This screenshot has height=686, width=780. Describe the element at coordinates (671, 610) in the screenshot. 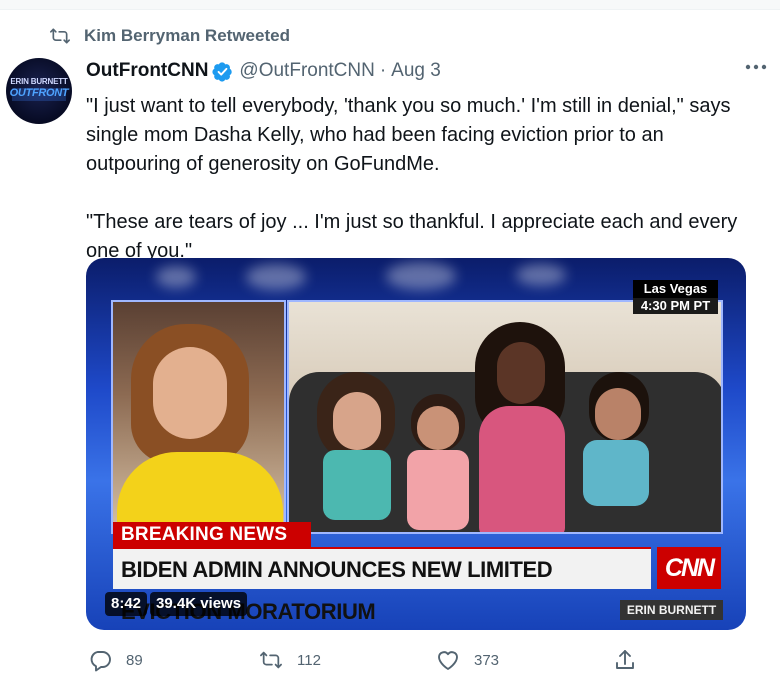

I see `anchor-name-tag: ERIN BURNETT` at that location.